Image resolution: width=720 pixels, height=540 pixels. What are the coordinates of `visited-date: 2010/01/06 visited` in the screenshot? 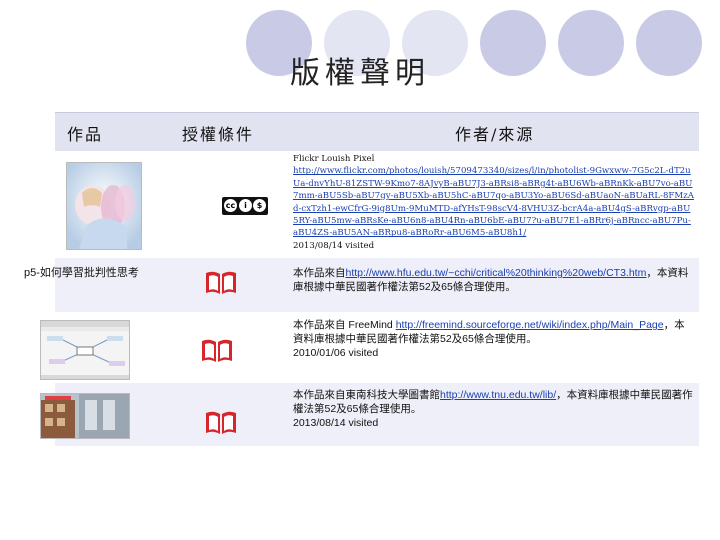 It's located at (336, 353).